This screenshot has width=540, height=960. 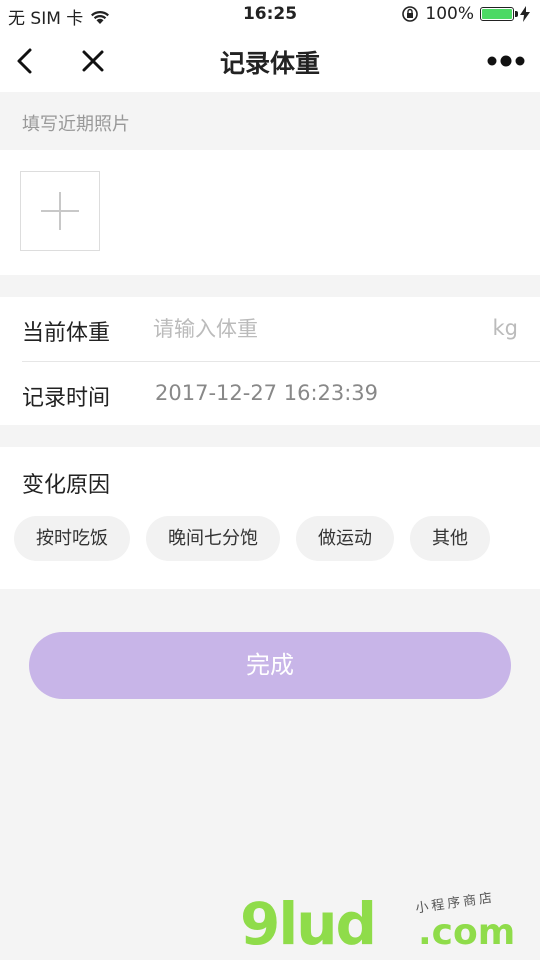 What do you see at coordinates (449, 14) in the screenshot?
I see `battery-percent: 100%` at bounding box center [449, 14].